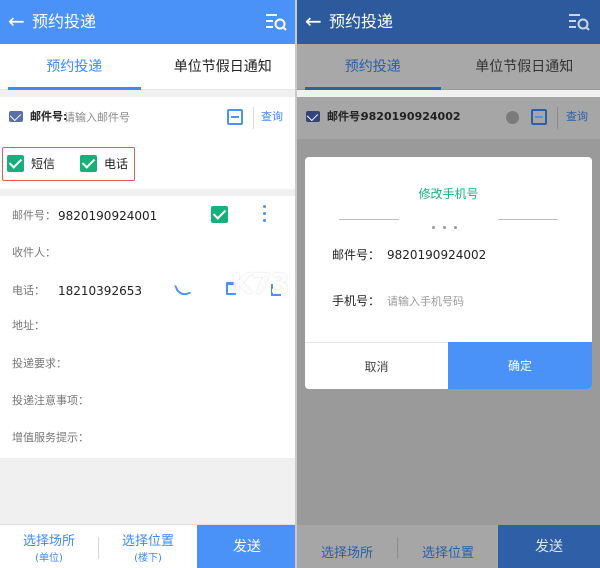 Image resolution: width=600 pixels, height=568 pixels. I want to click on watermark-url: .com, so click(318, 292).